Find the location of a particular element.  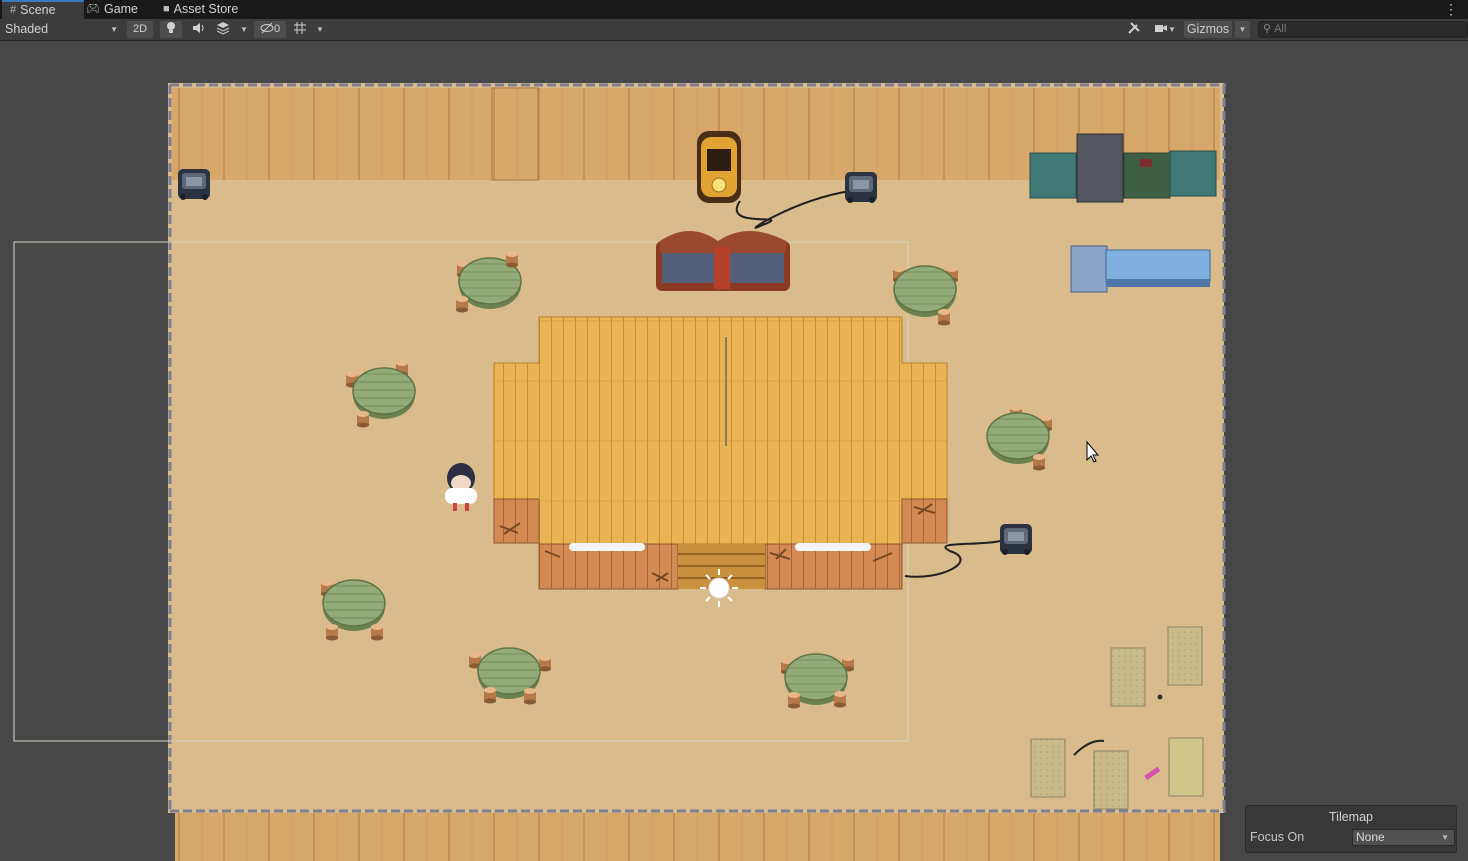

stage-front-left is located at coordinates (516, 521).